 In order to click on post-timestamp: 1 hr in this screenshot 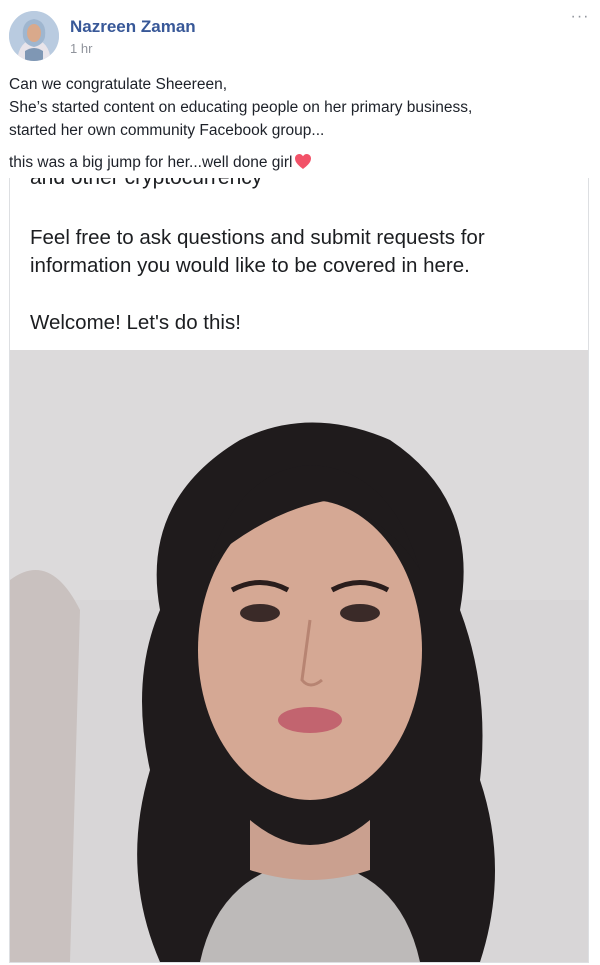, I will do `click(81, 48)`.